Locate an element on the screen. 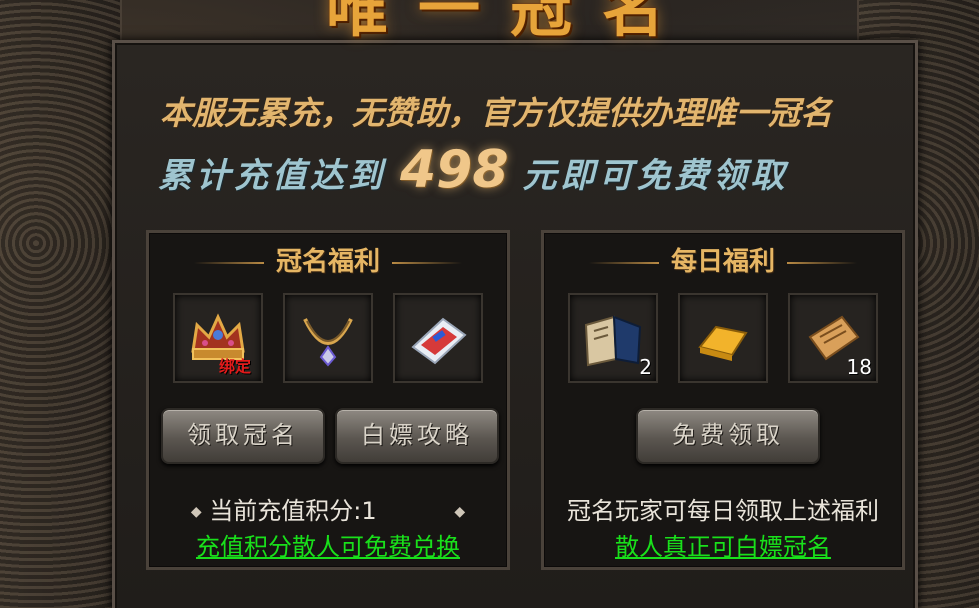 This screenshot has width=979, height=608. current-points-text: 当前充值积分:1 is located at coordinates (293, 511).